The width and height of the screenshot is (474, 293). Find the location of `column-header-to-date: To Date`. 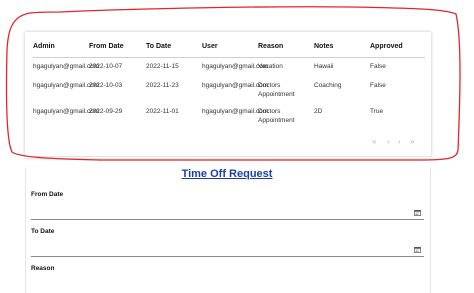

column-header-to-date: To Date is located at coordinates (158, 46).